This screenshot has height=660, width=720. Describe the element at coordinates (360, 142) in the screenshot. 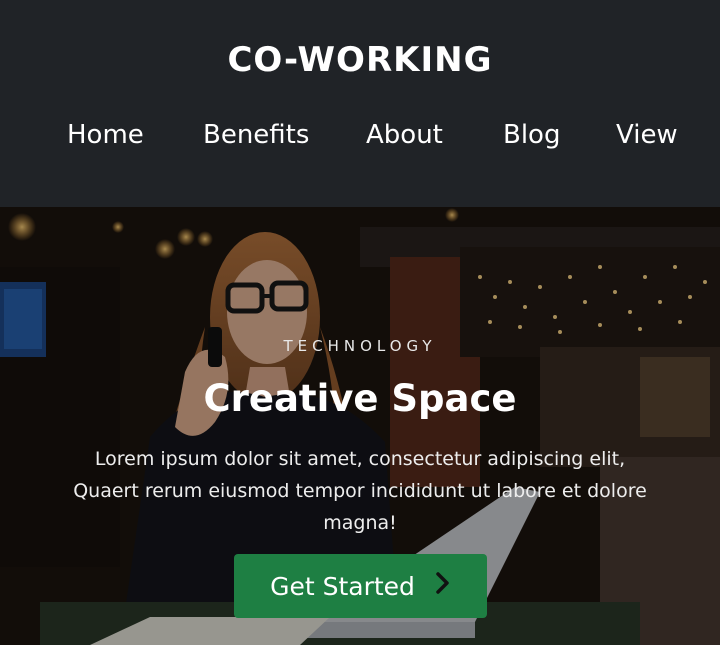

I see `main-nav: Home Benefits About Blog View` at that location.